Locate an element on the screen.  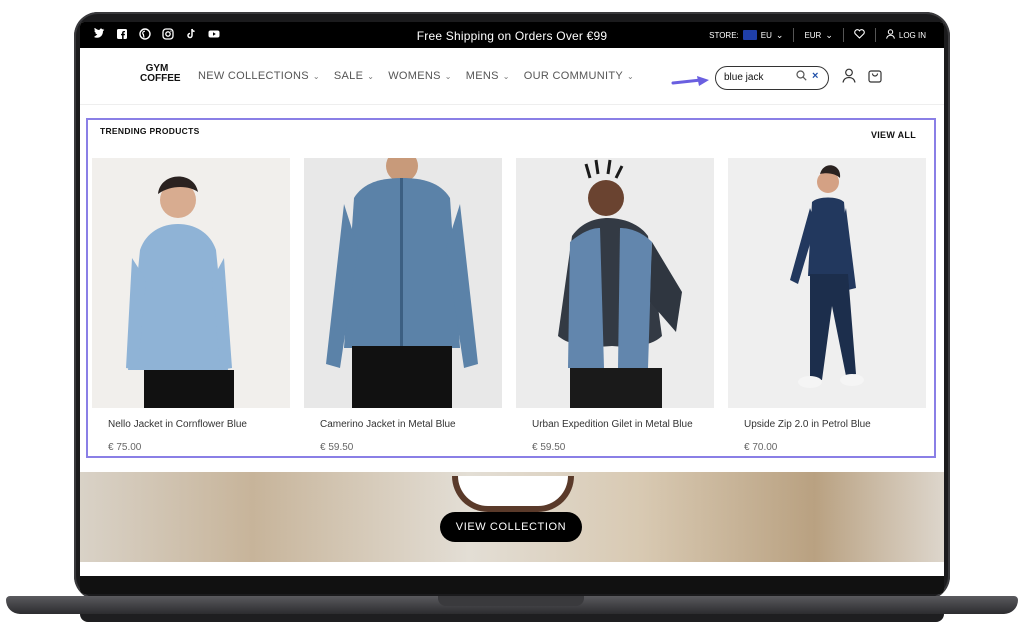
gym-coffee-logo: GYM COFFEE is located at coordinates (160, 74).